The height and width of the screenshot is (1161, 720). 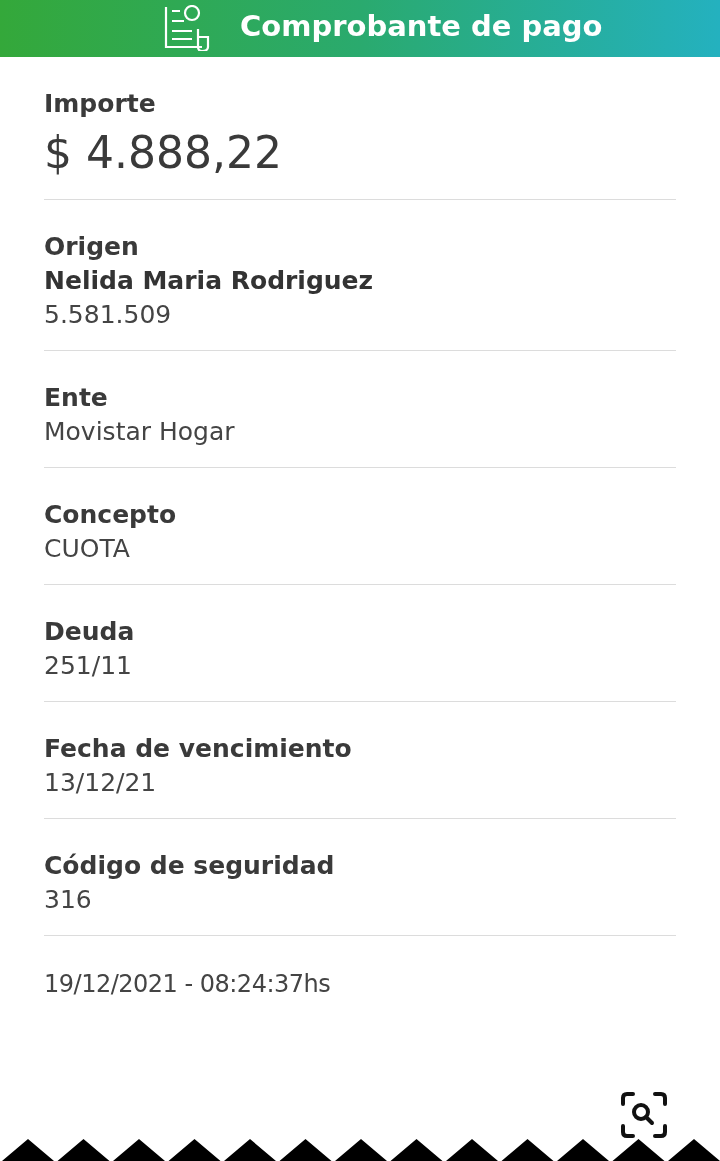 I want to click on field-value: Movistar Hogar, so click(x=139, y=432).